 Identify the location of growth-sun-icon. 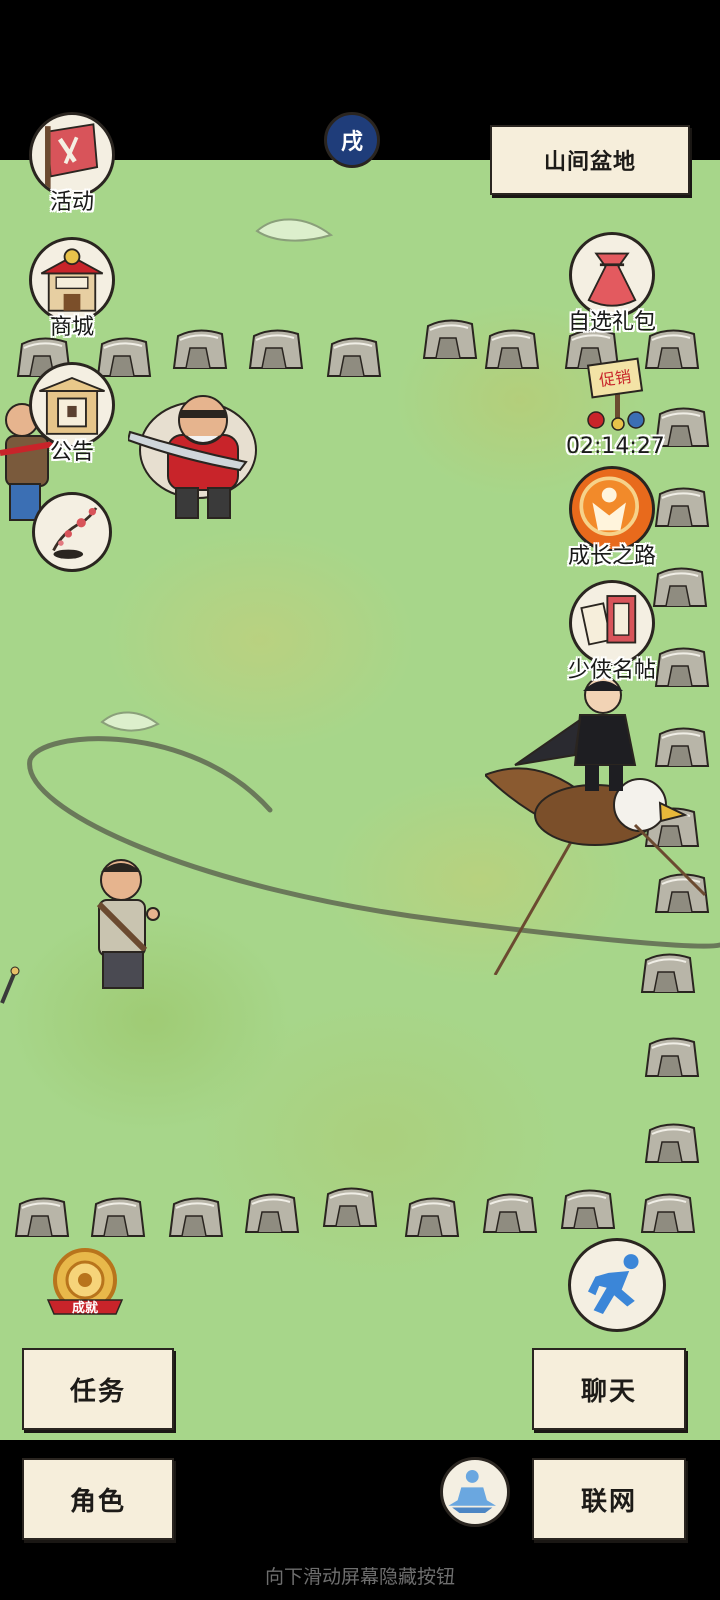
(609, 506).